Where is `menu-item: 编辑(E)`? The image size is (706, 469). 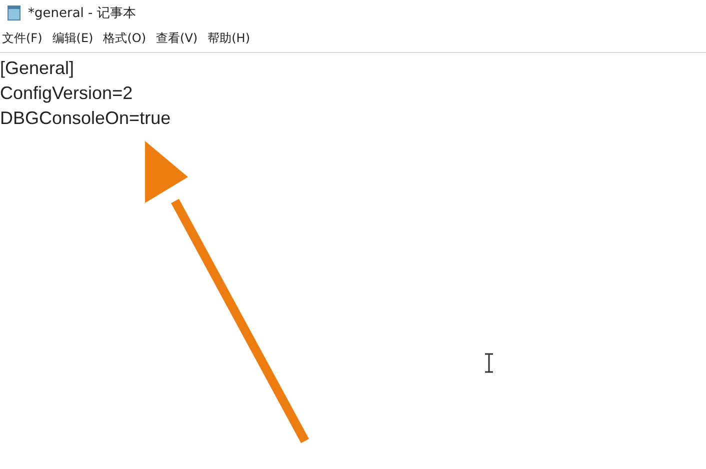
menu-item: 编辑(E) is located at coordinates (73, 38).